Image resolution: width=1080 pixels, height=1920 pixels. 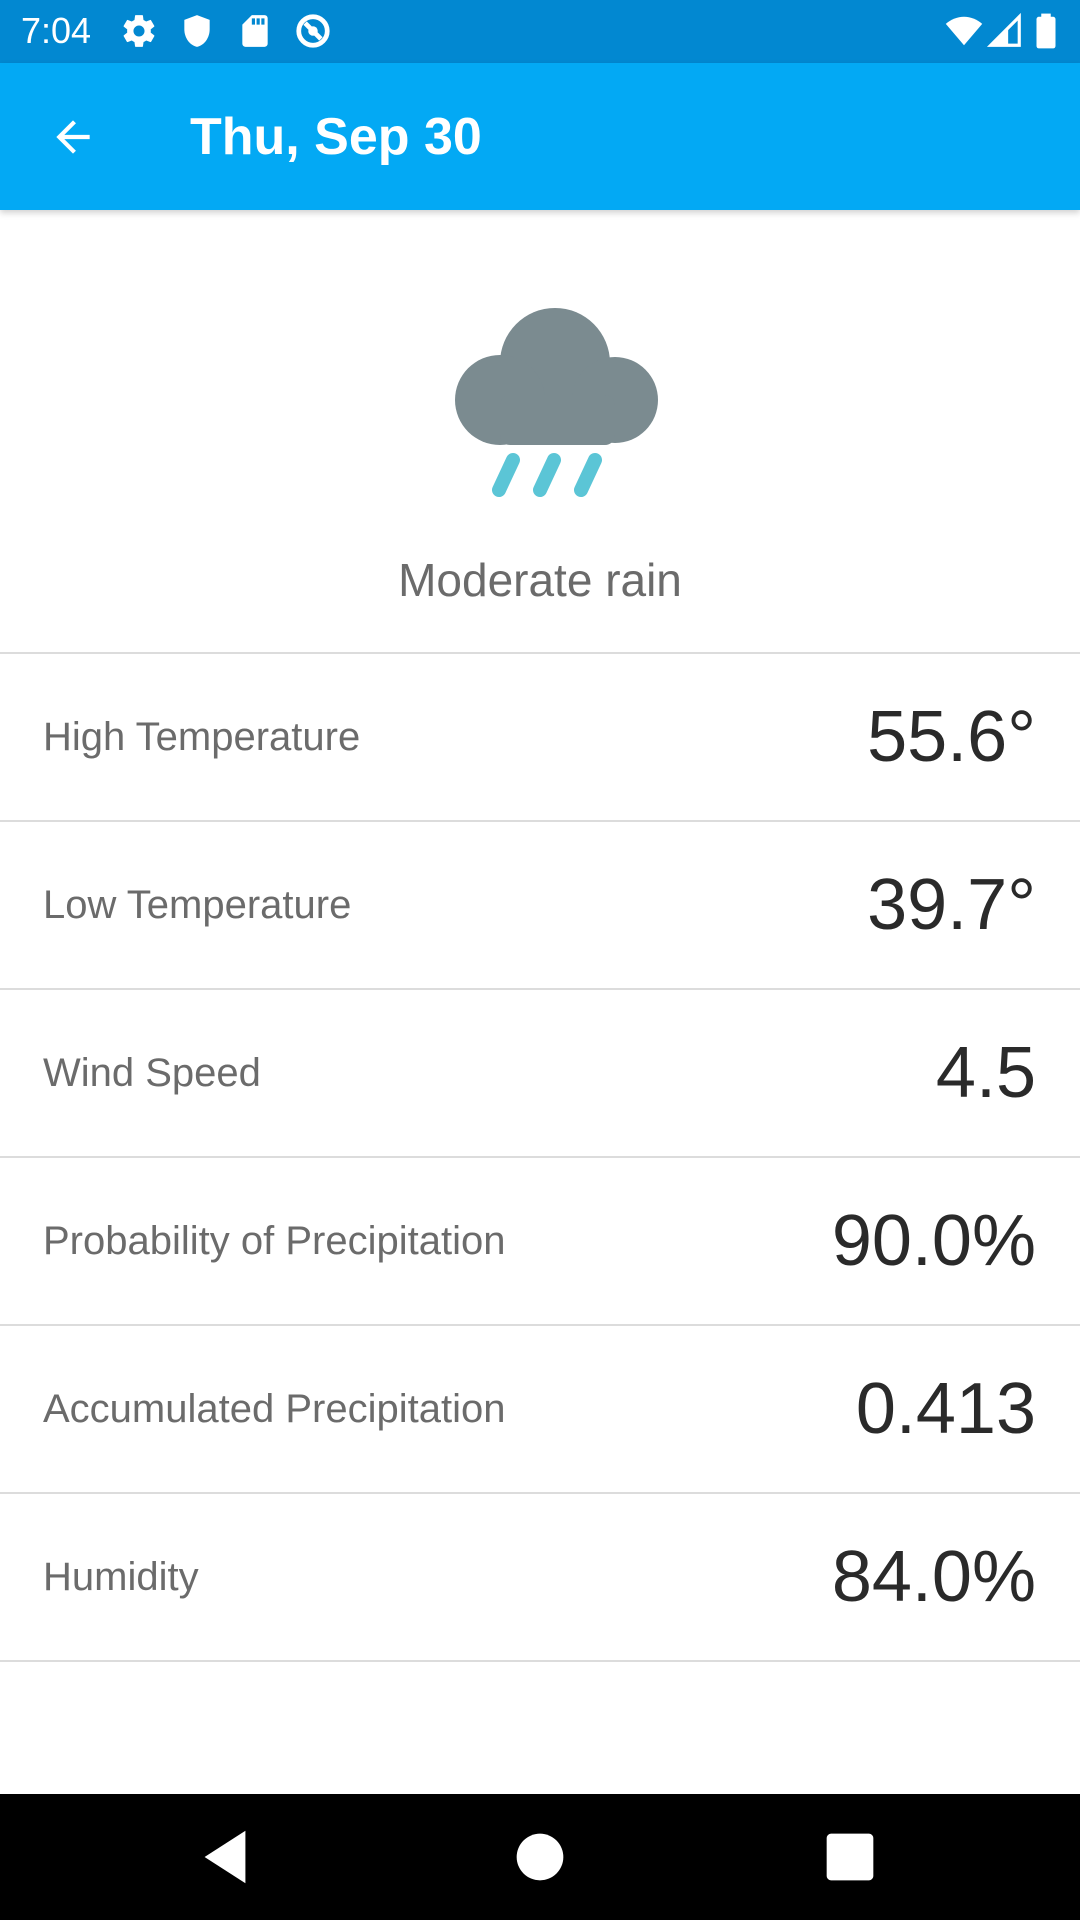 I want to click on arrow-back-icon, so click(x=73, y=137).